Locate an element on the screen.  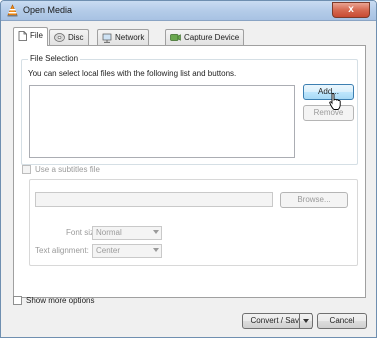
capture-device-icon is located at coordinates (175, 38).